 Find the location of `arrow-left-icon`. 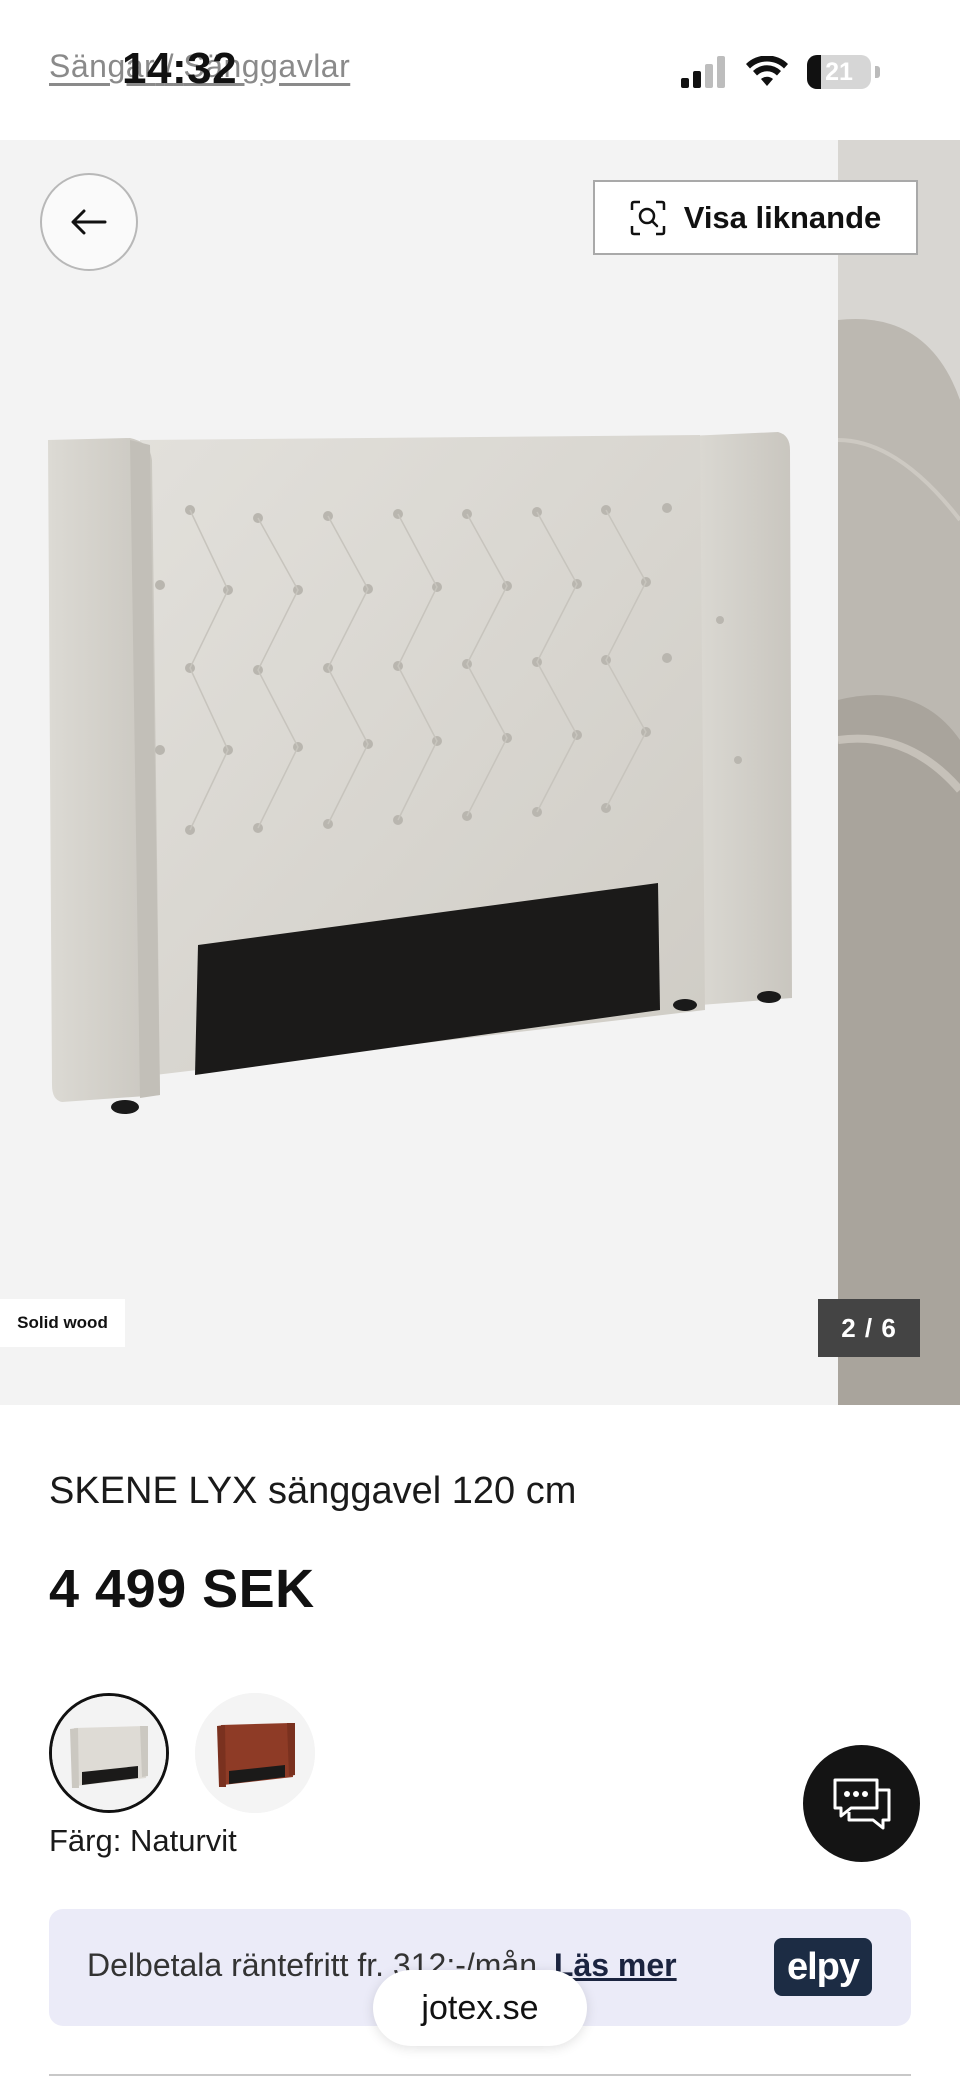

arrow-left-icon is located at coordinates (89, 222).